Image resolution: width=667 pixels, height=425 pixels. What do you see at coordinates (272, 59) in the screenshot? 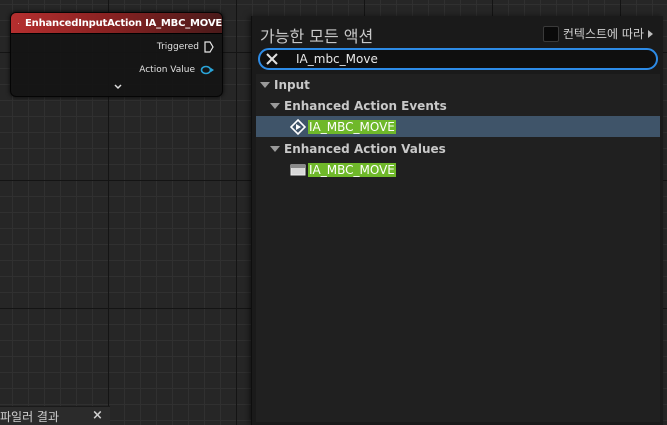
I see `close-icon` at bounding box center [272, 59].